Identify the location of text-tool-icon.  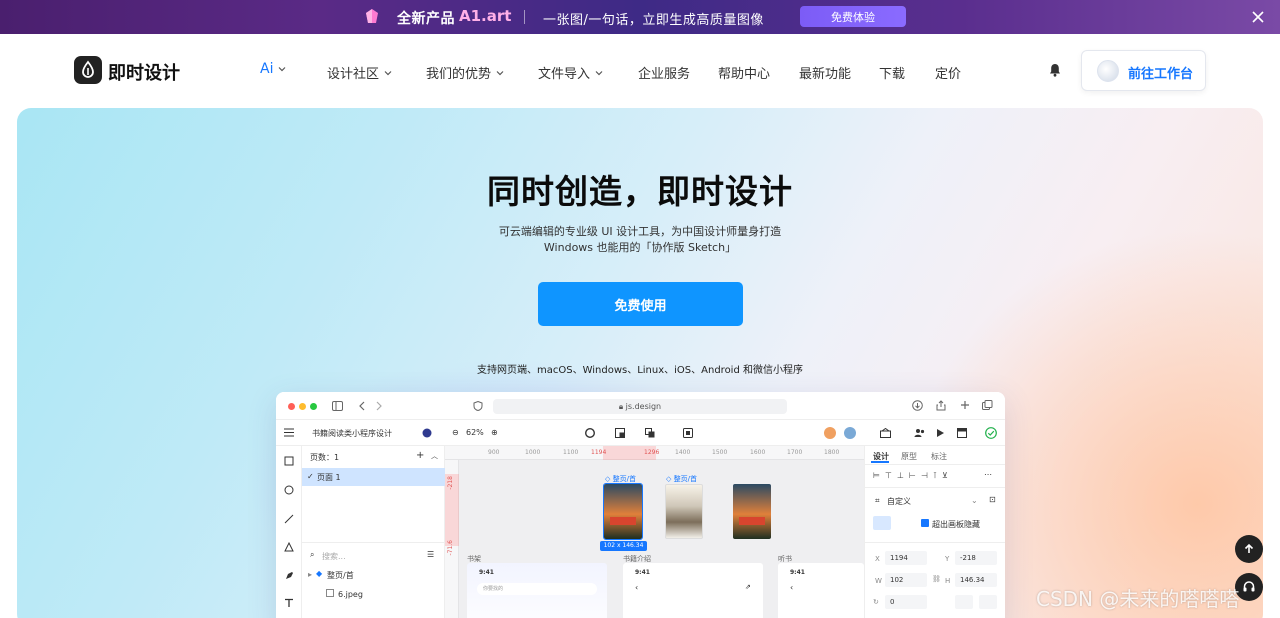
(289, 603).